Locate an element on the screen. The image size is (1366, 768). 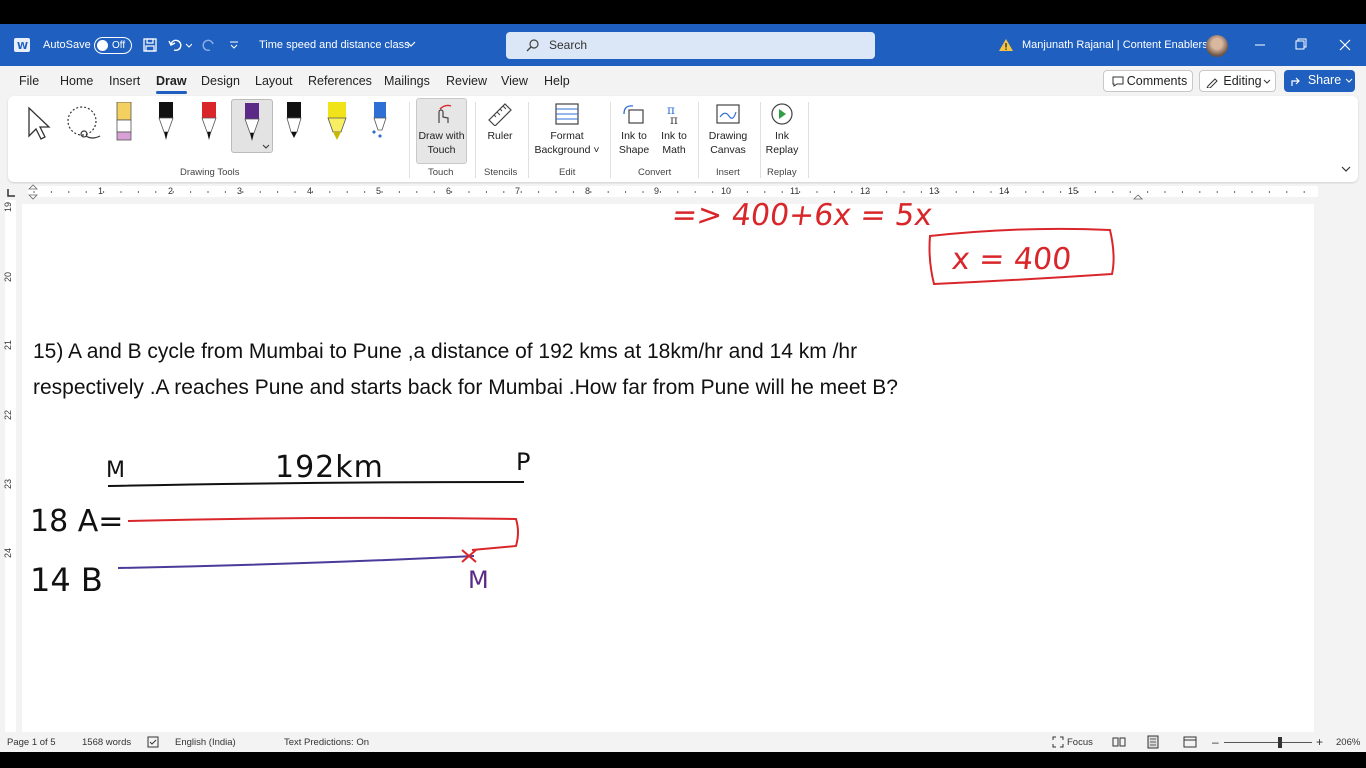
tab-file: File is located at coordinates (29, 81).